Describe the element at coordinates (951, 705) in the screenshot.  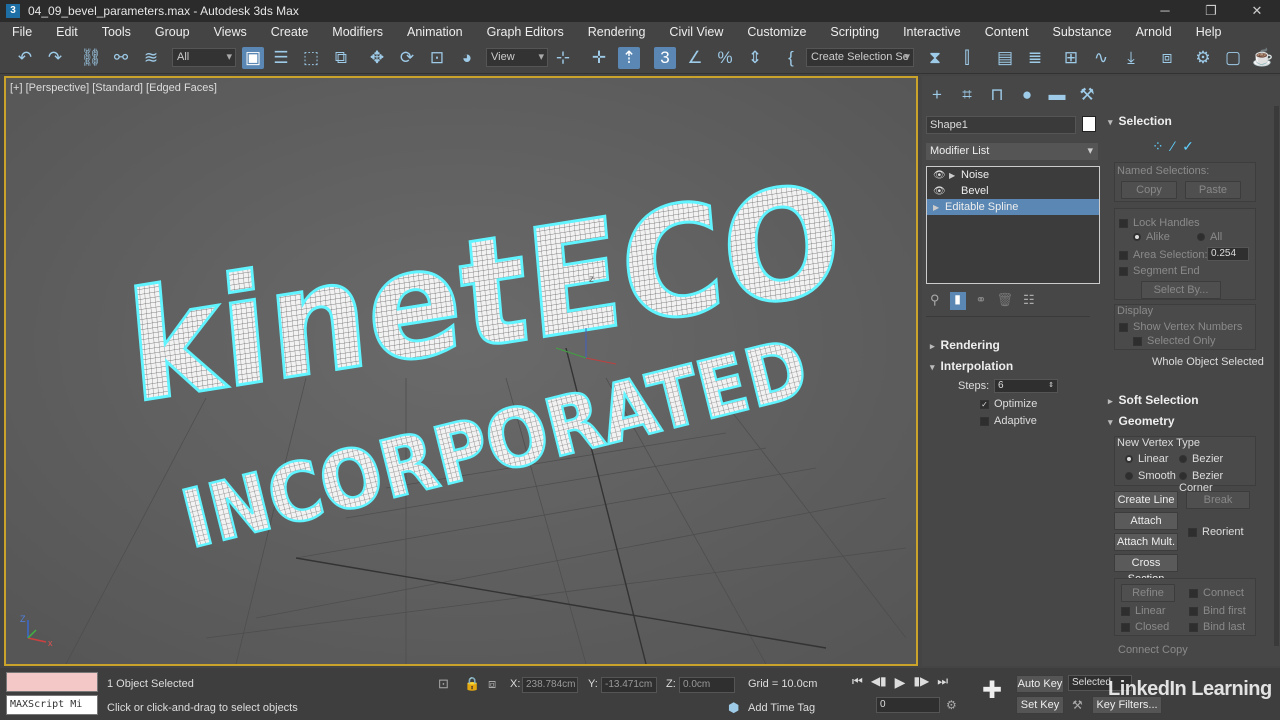
I see `time-configuration-icon: ⚙` at that location.